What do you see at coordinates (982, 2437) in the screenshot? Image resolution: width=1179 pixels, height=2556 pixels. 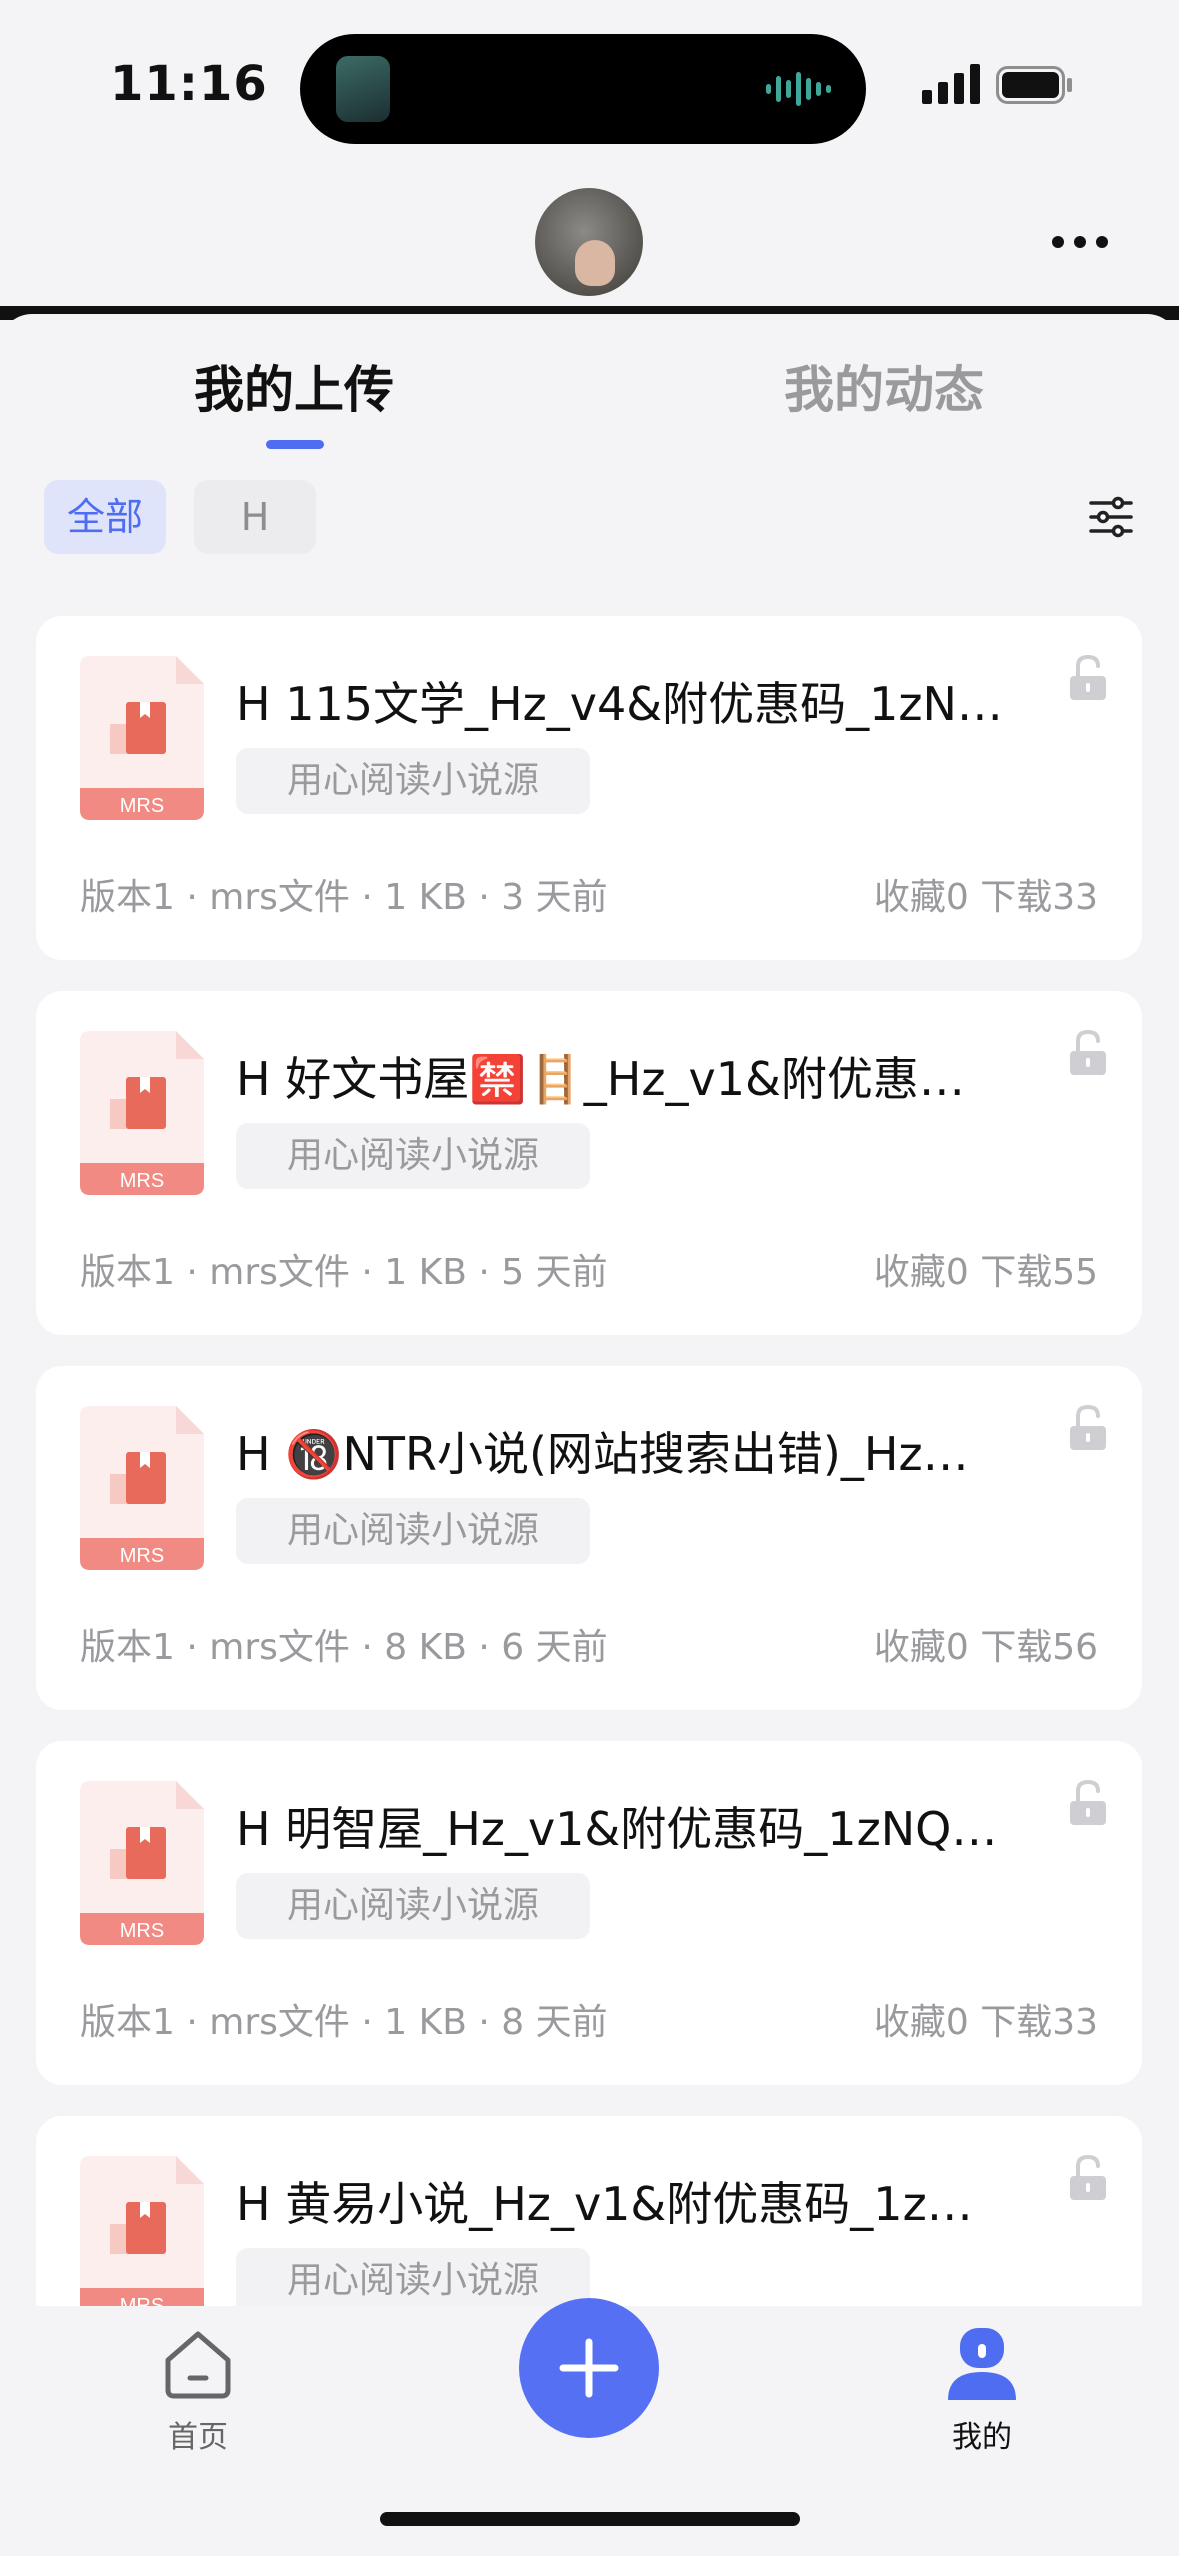 I see `nav-mine-label: 我的` at bounding box center [982, 2437].